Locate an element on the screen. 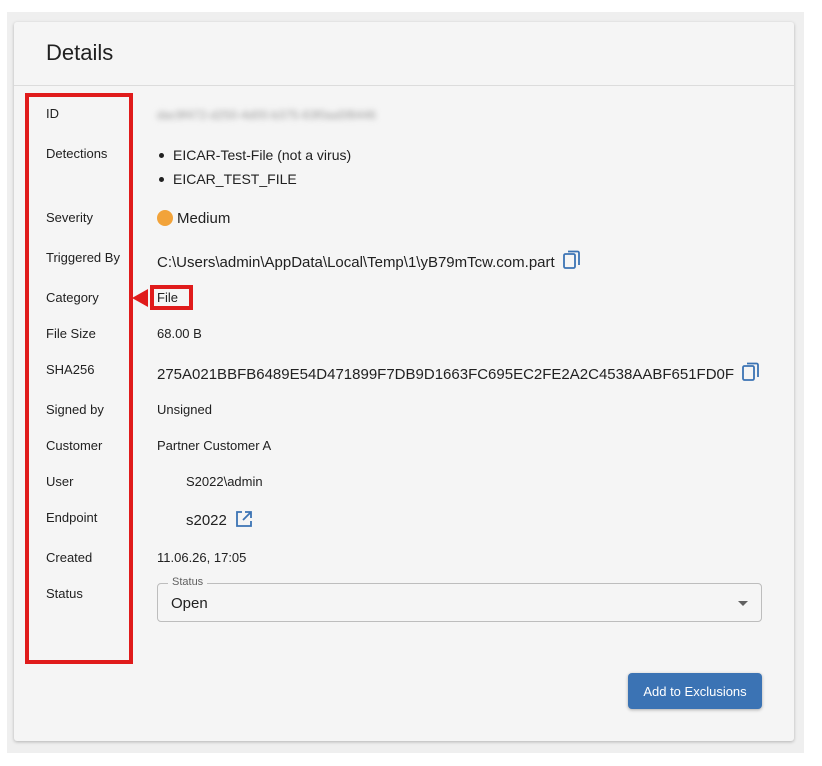 Image resolution: width=822 pixels, height=766 pixels. created-value: 11.06.26, 17:05 is located at coordinates (202, 557).